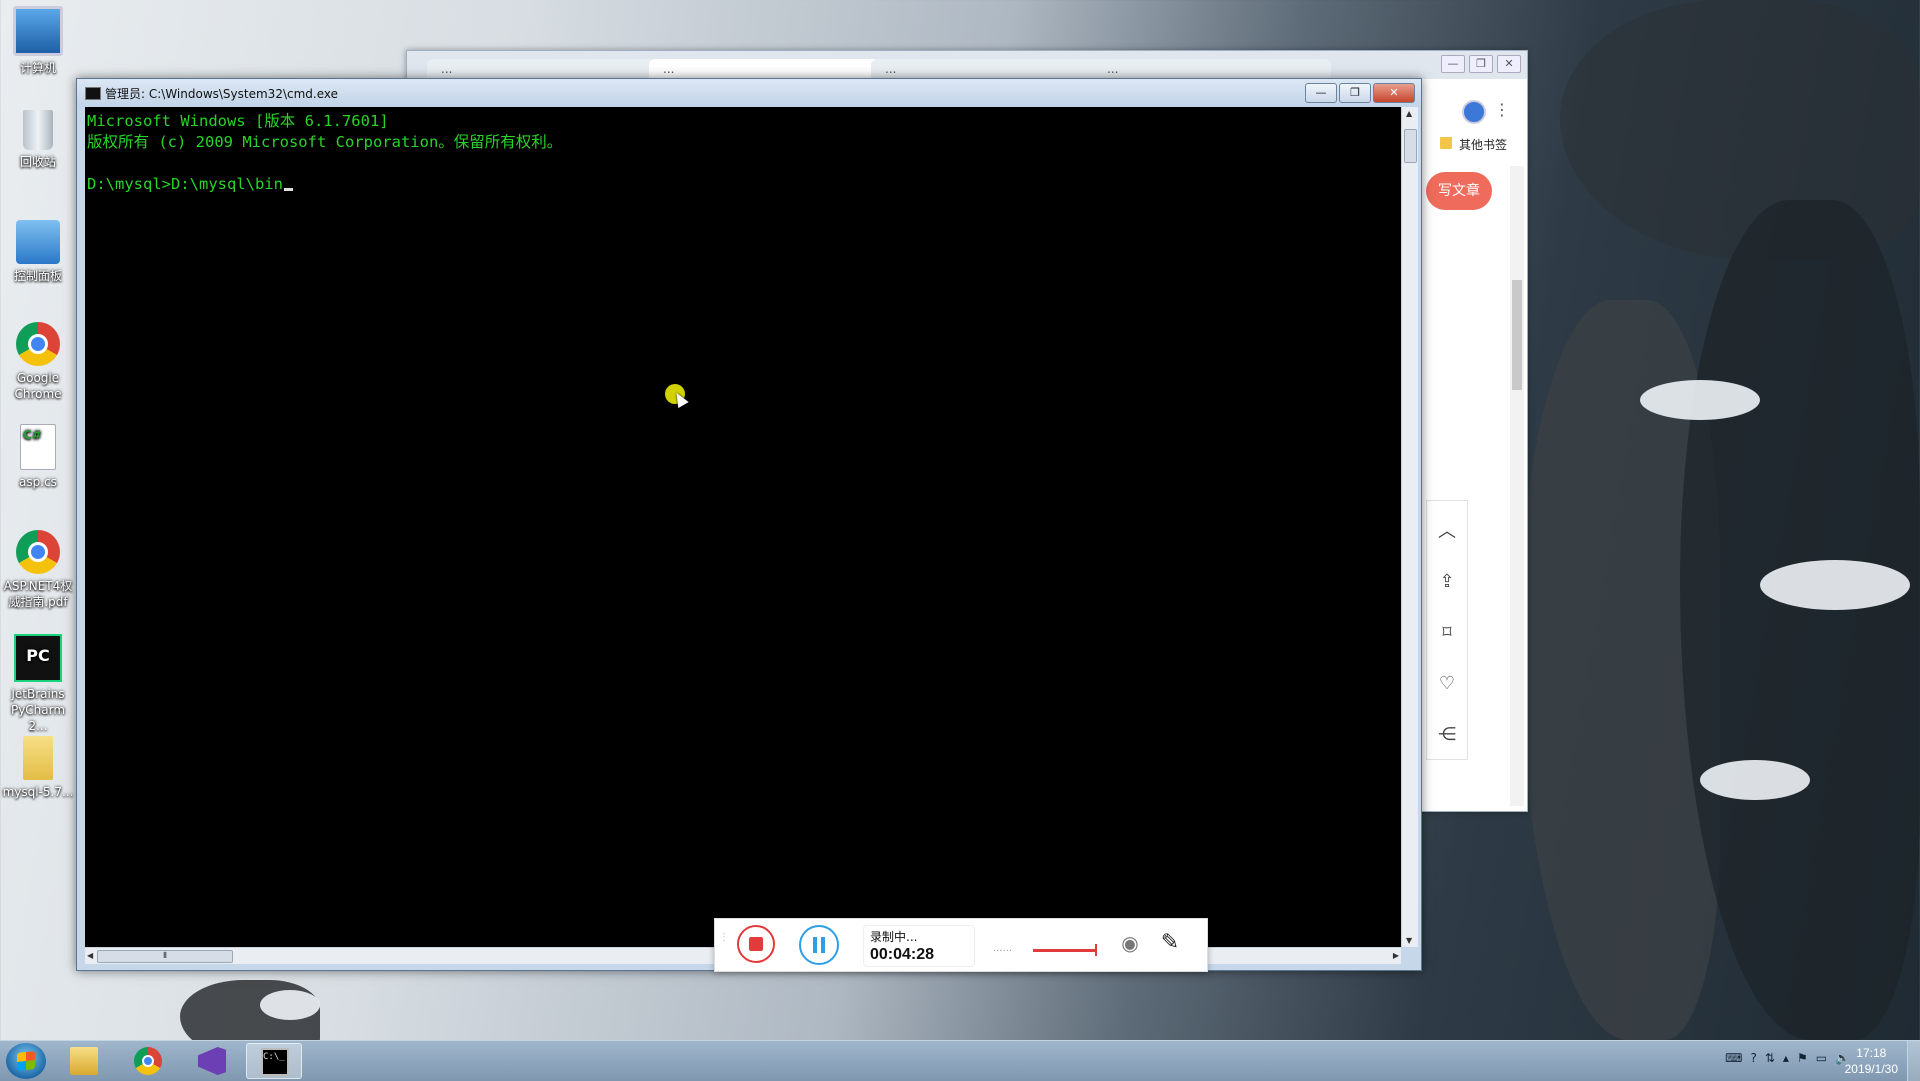 This screenshot has height=1081, width=1920. I want to click on visual-studio-icon, so click(212, 1061).